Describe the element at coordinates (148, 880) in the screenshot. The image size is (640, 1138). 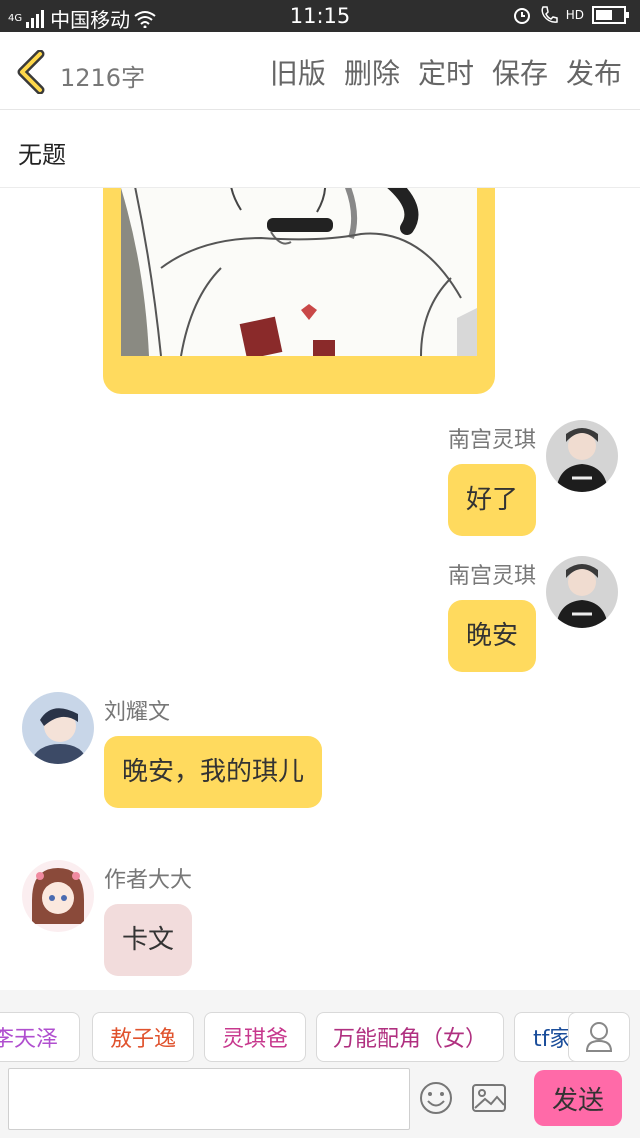
I see `sender-name: 作者大大` at that location.